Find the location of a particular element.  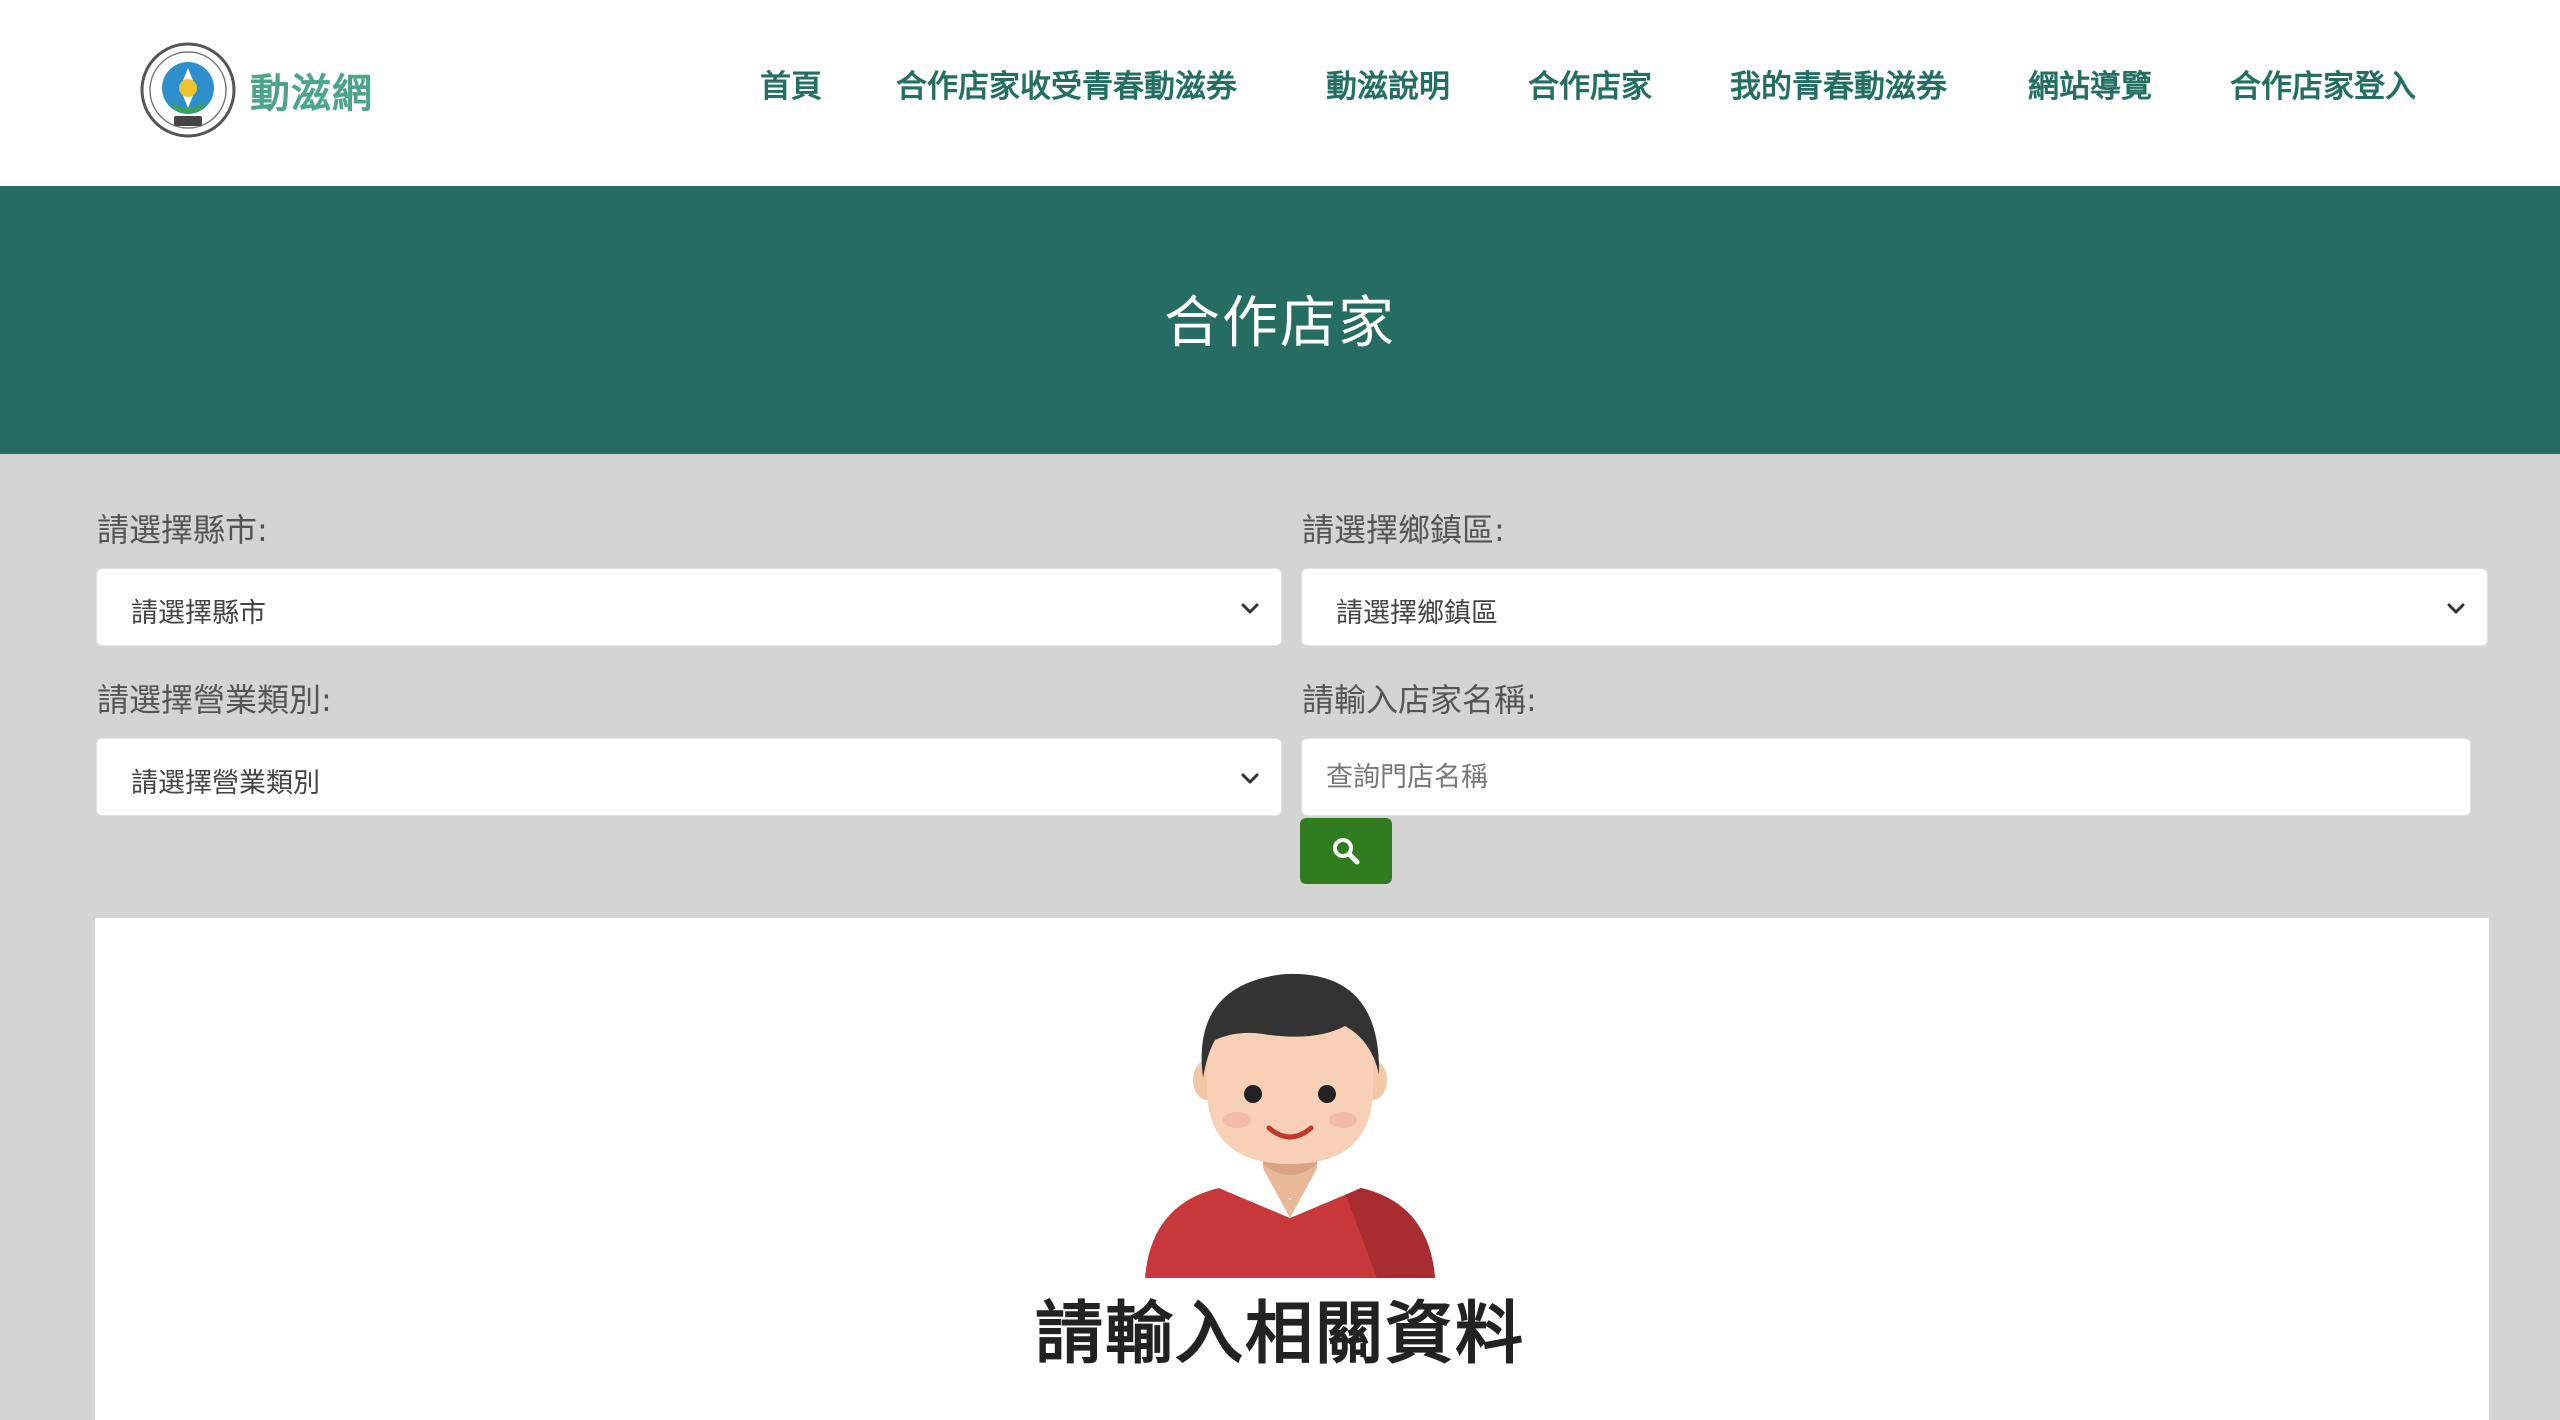

nav-partner-vouchers: 合作店家收受青春動滋券 is located at coordinates (1066, 87).